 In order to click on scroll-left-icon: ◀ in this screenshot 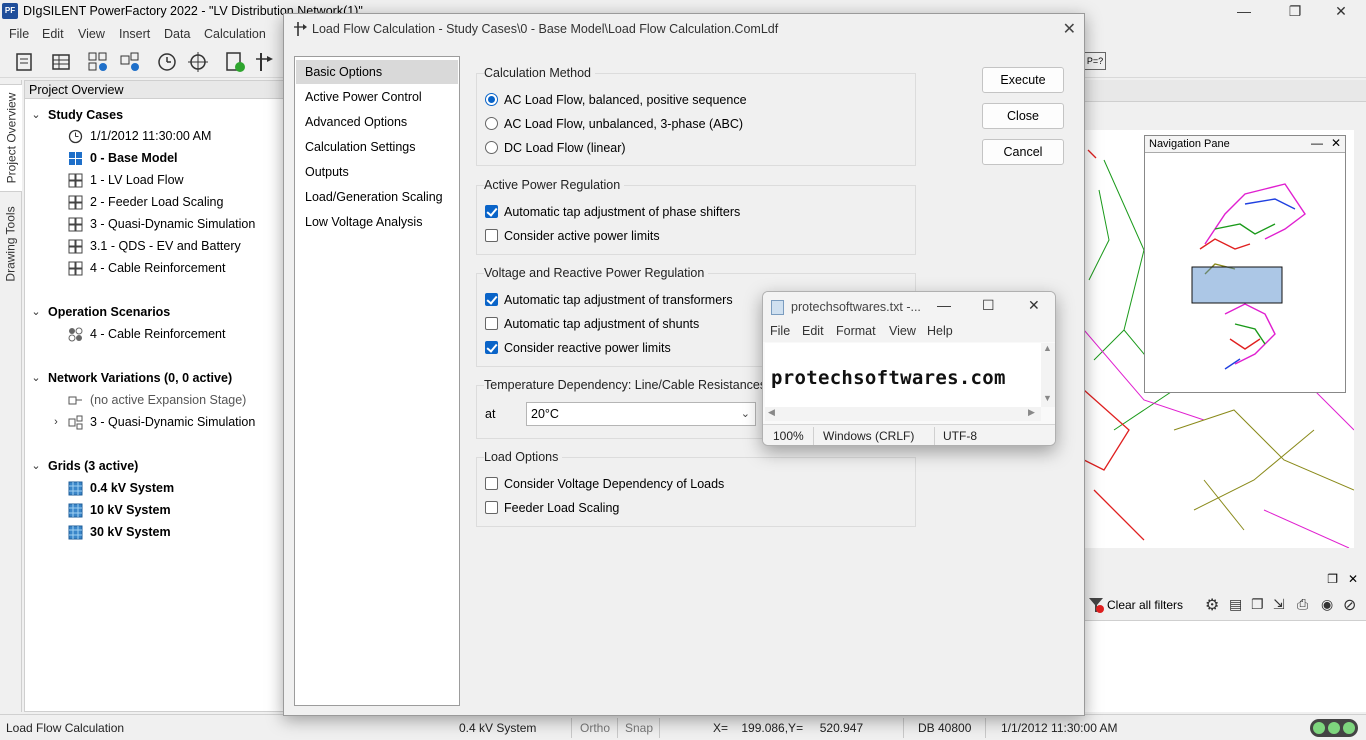, I will do `click(771, 412)`.